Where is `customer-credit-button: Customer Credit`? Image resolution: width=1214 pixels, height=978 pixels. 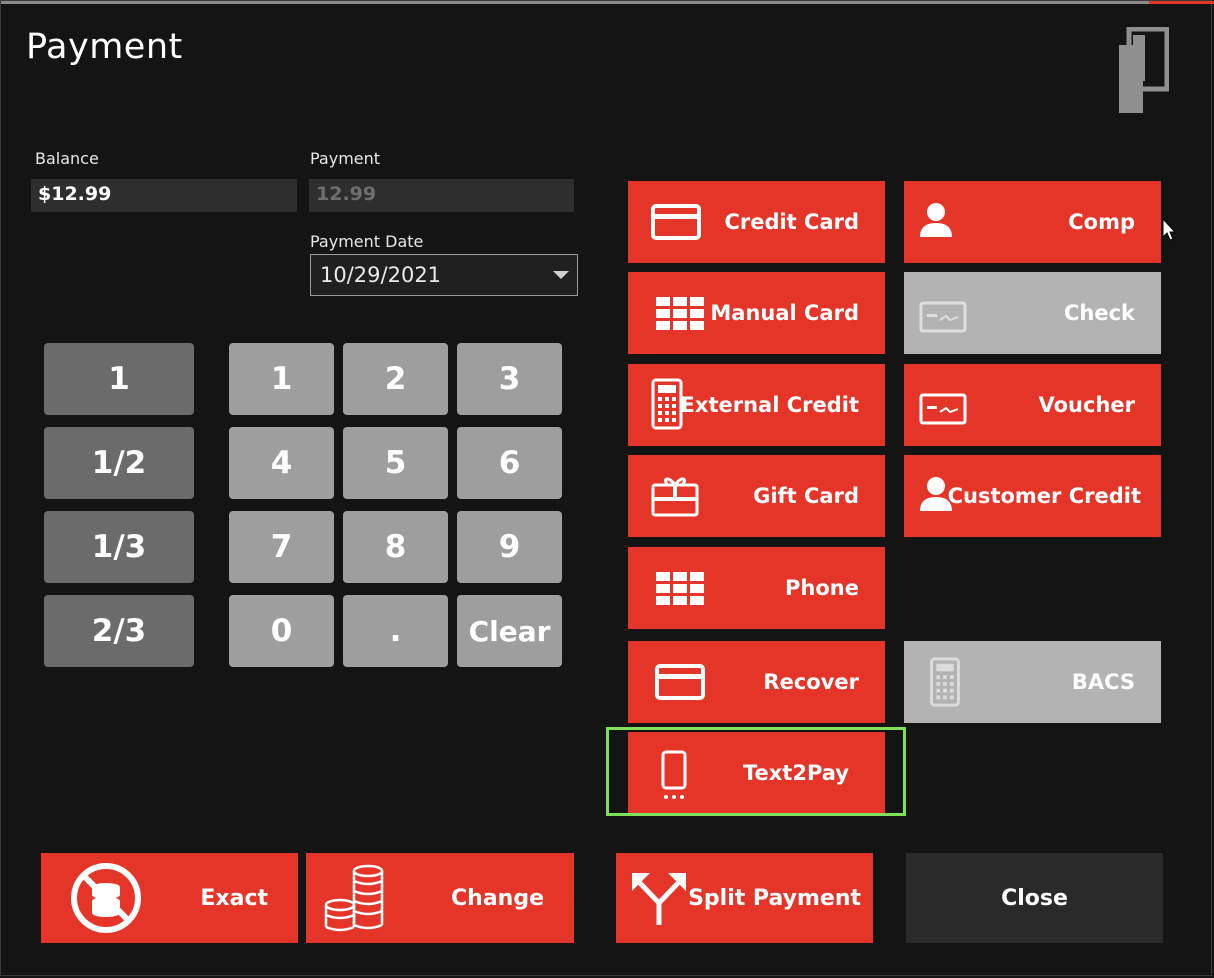
customer-credit-button: Customer Credit is located at coordinates (1032, 496).